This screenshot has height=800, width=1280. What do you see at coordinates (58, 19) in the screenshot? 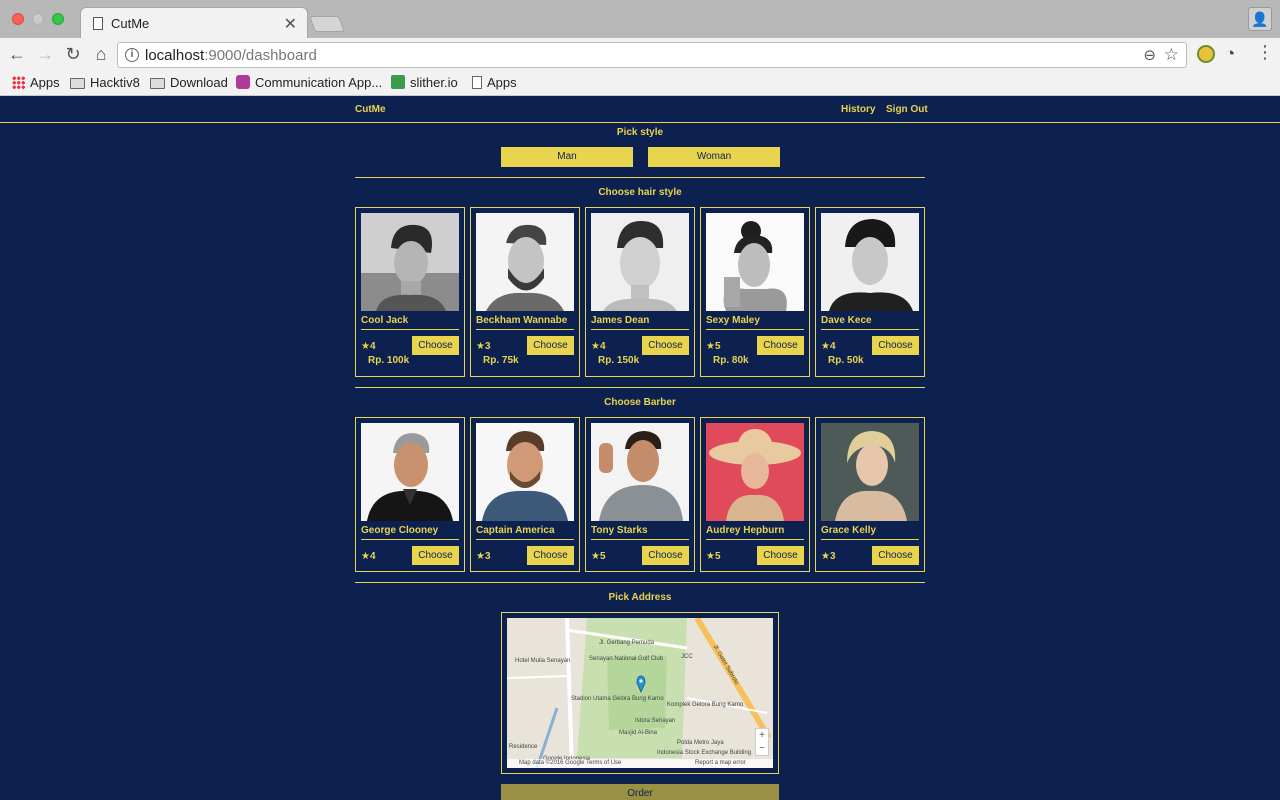
I see `maximize-window-button` at bounding box center [58, 19].